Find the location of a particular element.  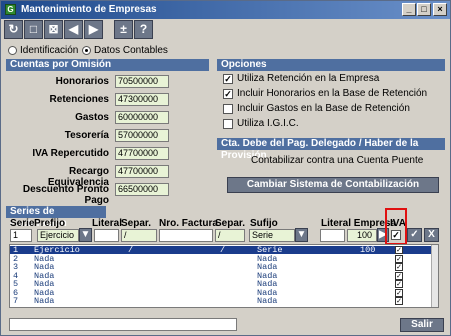

toolbar: ↻ □ ⊠ ◀ ▶ ± ? is located at coordinates (226, 30).